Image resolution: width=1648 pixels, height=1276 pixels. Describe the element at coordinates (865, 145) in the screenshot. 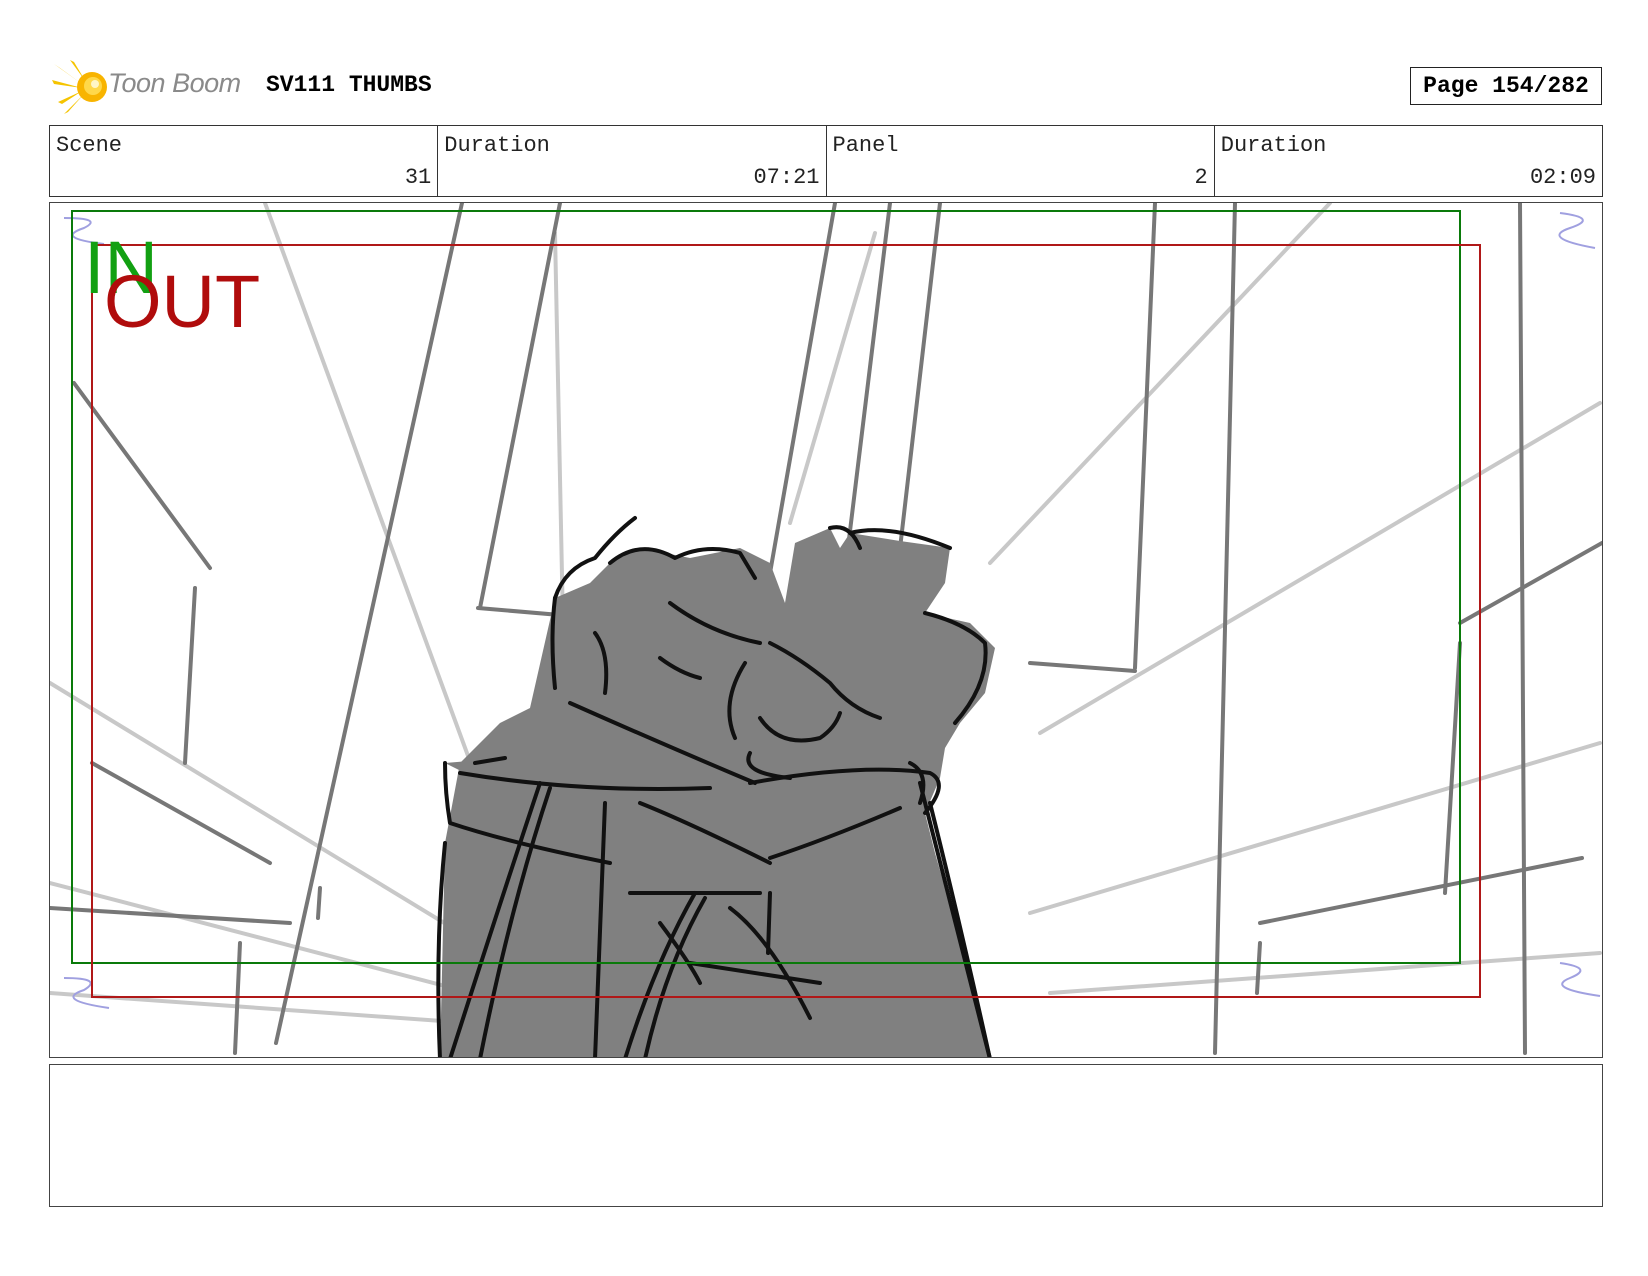

I see `panel-label: Panel` at that location.